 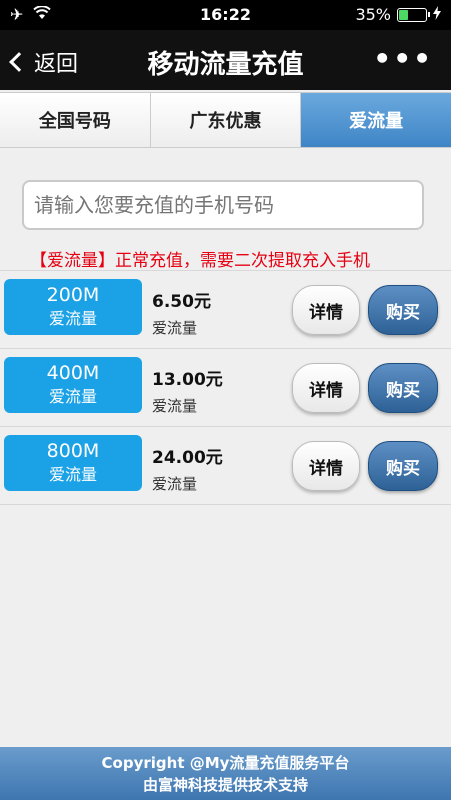 I want to click on more-menu-button: •••, so click(x=403, y=58).